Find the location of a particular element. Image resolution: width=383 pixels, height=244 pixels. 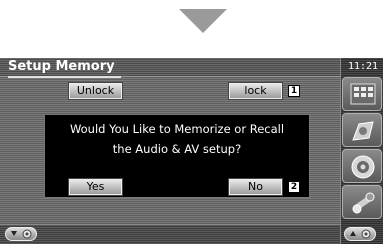

callout-marker-2: 2 is located at coordinates (294, 187).